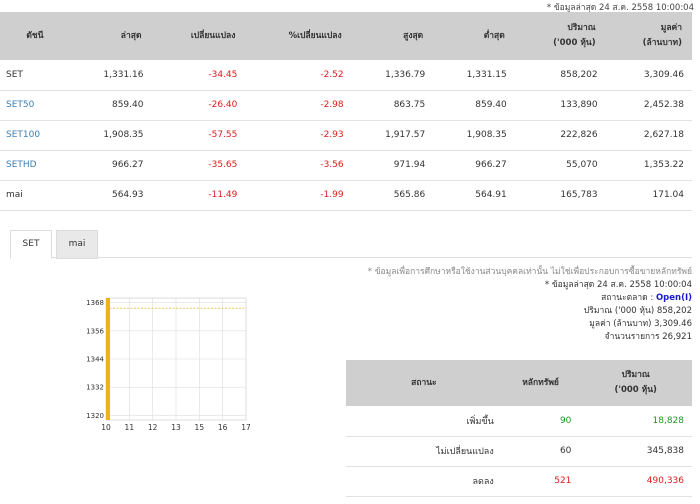 This screenshot has height=504, width=700. Describe the element at coordinates (110, 75) in the screenshot. I see `cell-last: 1,331.16` at that location.